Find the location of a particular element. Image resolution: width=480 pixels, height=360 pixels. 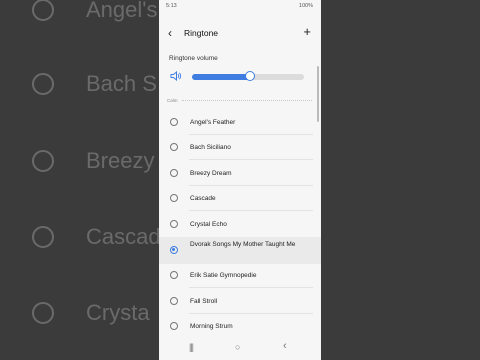

status-bar: 5:13 100% is located at coordinates (240, 7).